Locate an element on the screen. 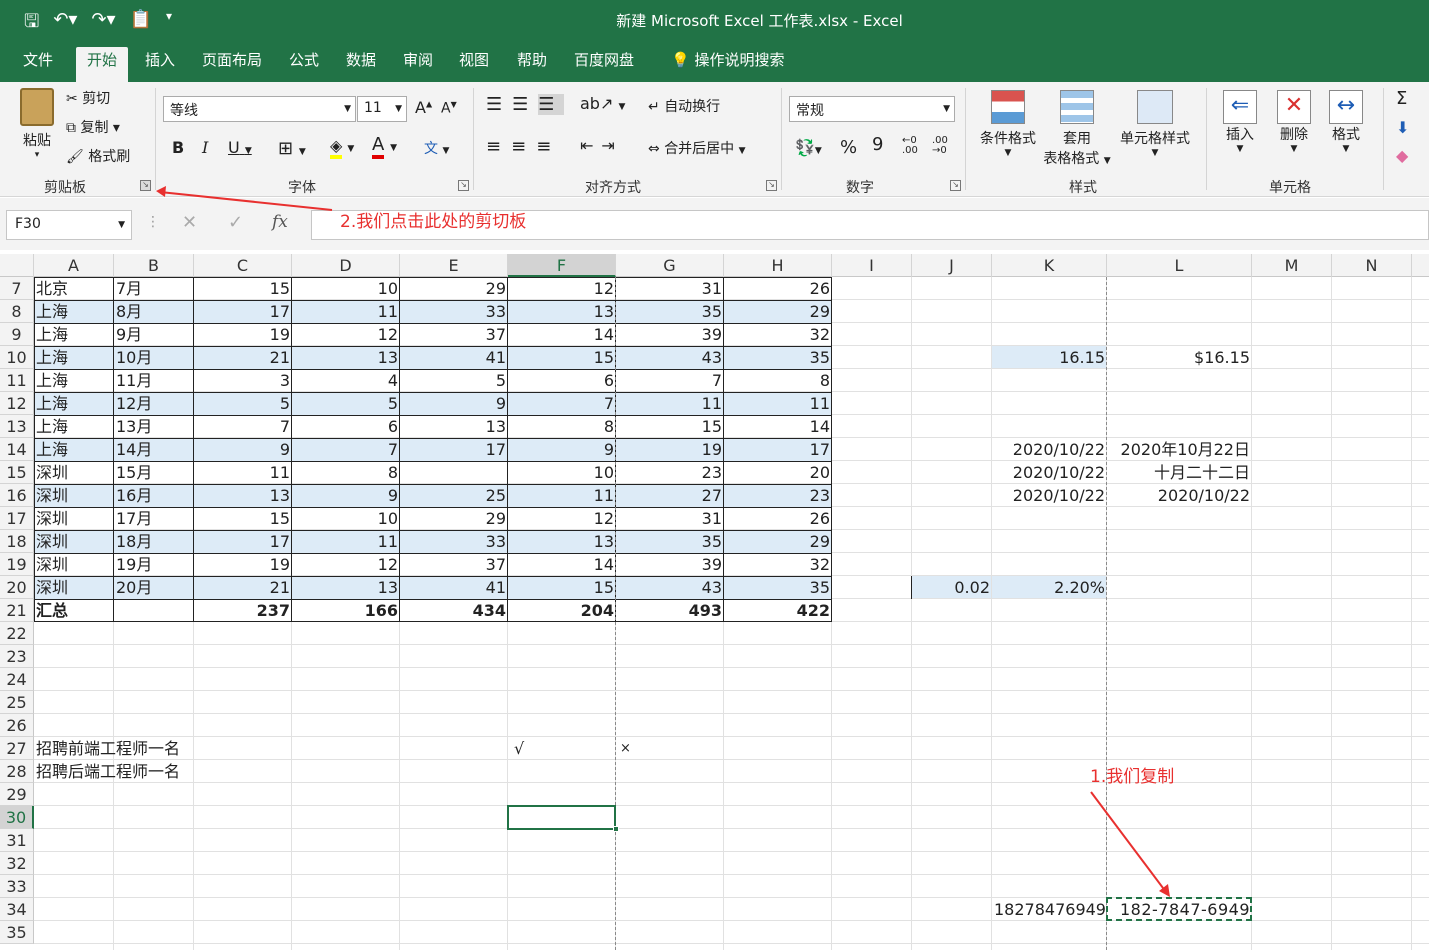 The width and height of the screenshot is (1429, 950). bold-button: B is located at coordinates (178, 147).